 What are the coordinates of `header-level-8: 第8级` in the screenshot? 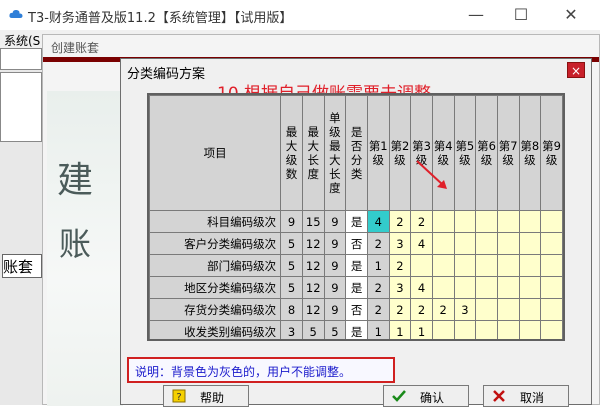 It's located at (530, 153).